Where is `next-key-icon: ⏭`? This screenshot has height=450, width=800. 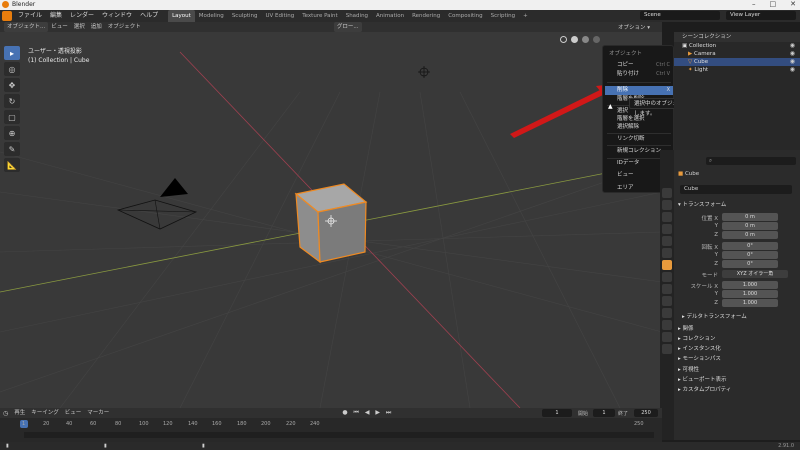
next-key-icon: ⏭ is located at coordinates (389, 412).